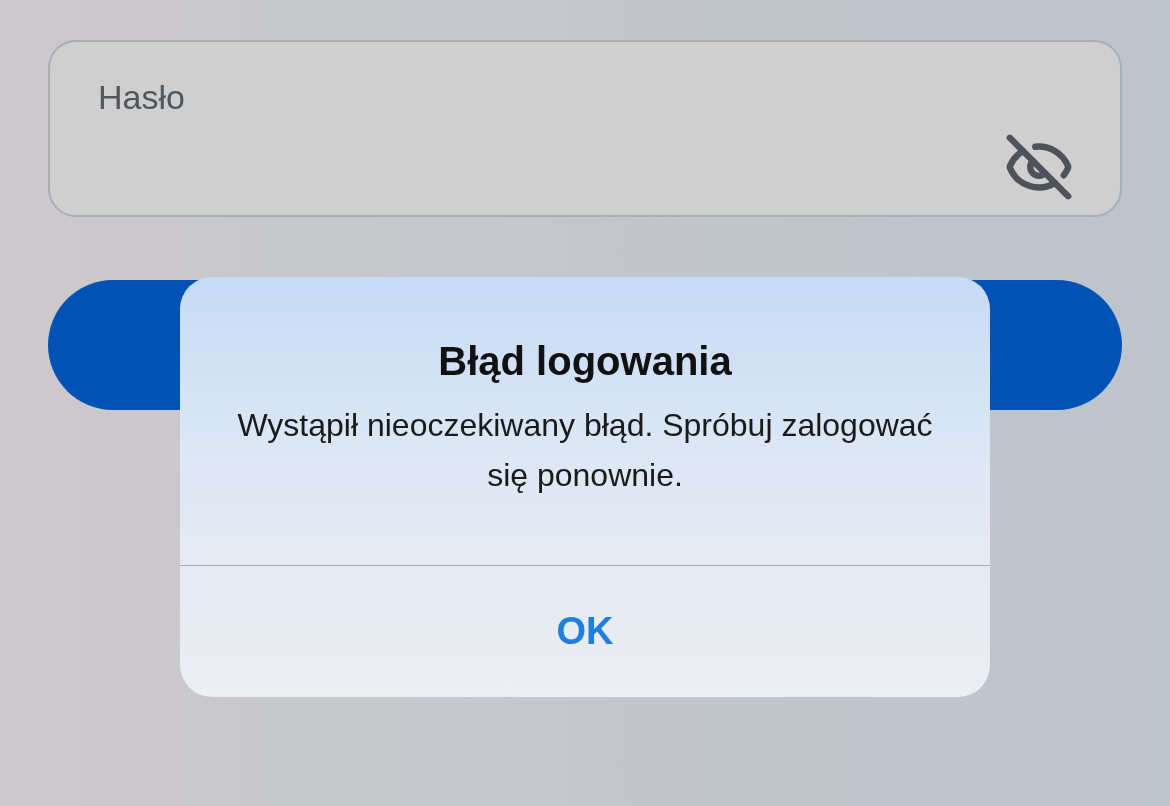 The image size is (1170, 806). I want to click on alert-title: Błąd logowania, so click(585, 361).